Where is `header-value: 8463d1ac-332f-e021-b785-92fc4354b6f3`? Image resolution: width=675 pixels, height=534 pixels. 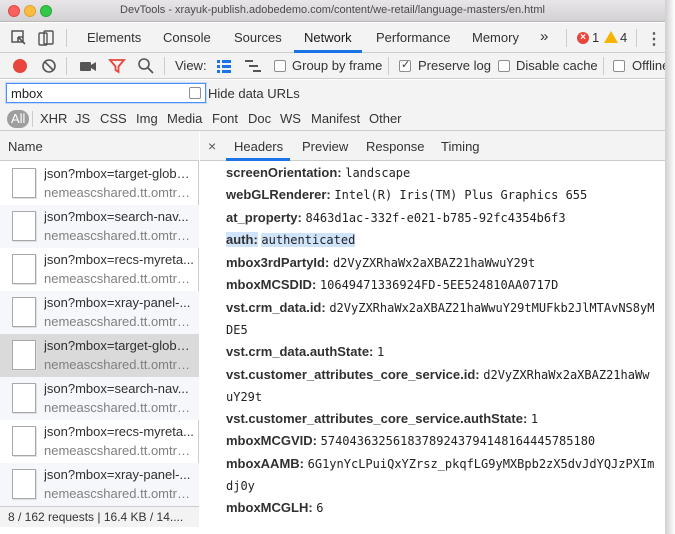 header-value: 8463d1ac-332f-e021-b785-92fc4354b6f3 is located at coordinates (435, 218).